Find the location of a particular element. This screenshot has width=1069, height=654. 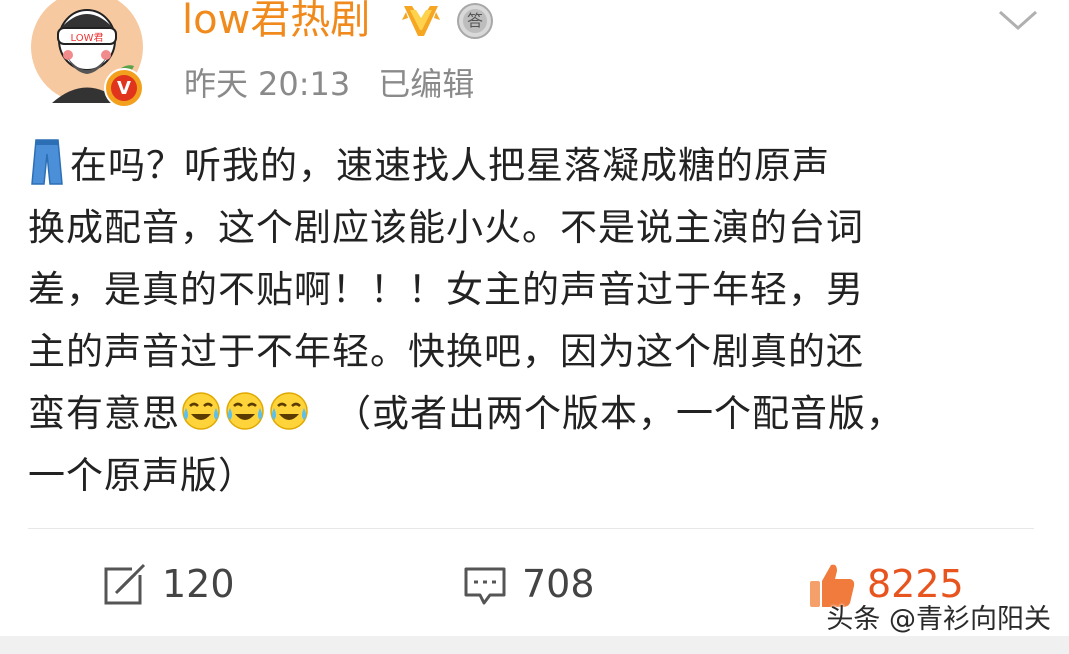

edited-label: 已编辑 is located at coordinates (426, 84).